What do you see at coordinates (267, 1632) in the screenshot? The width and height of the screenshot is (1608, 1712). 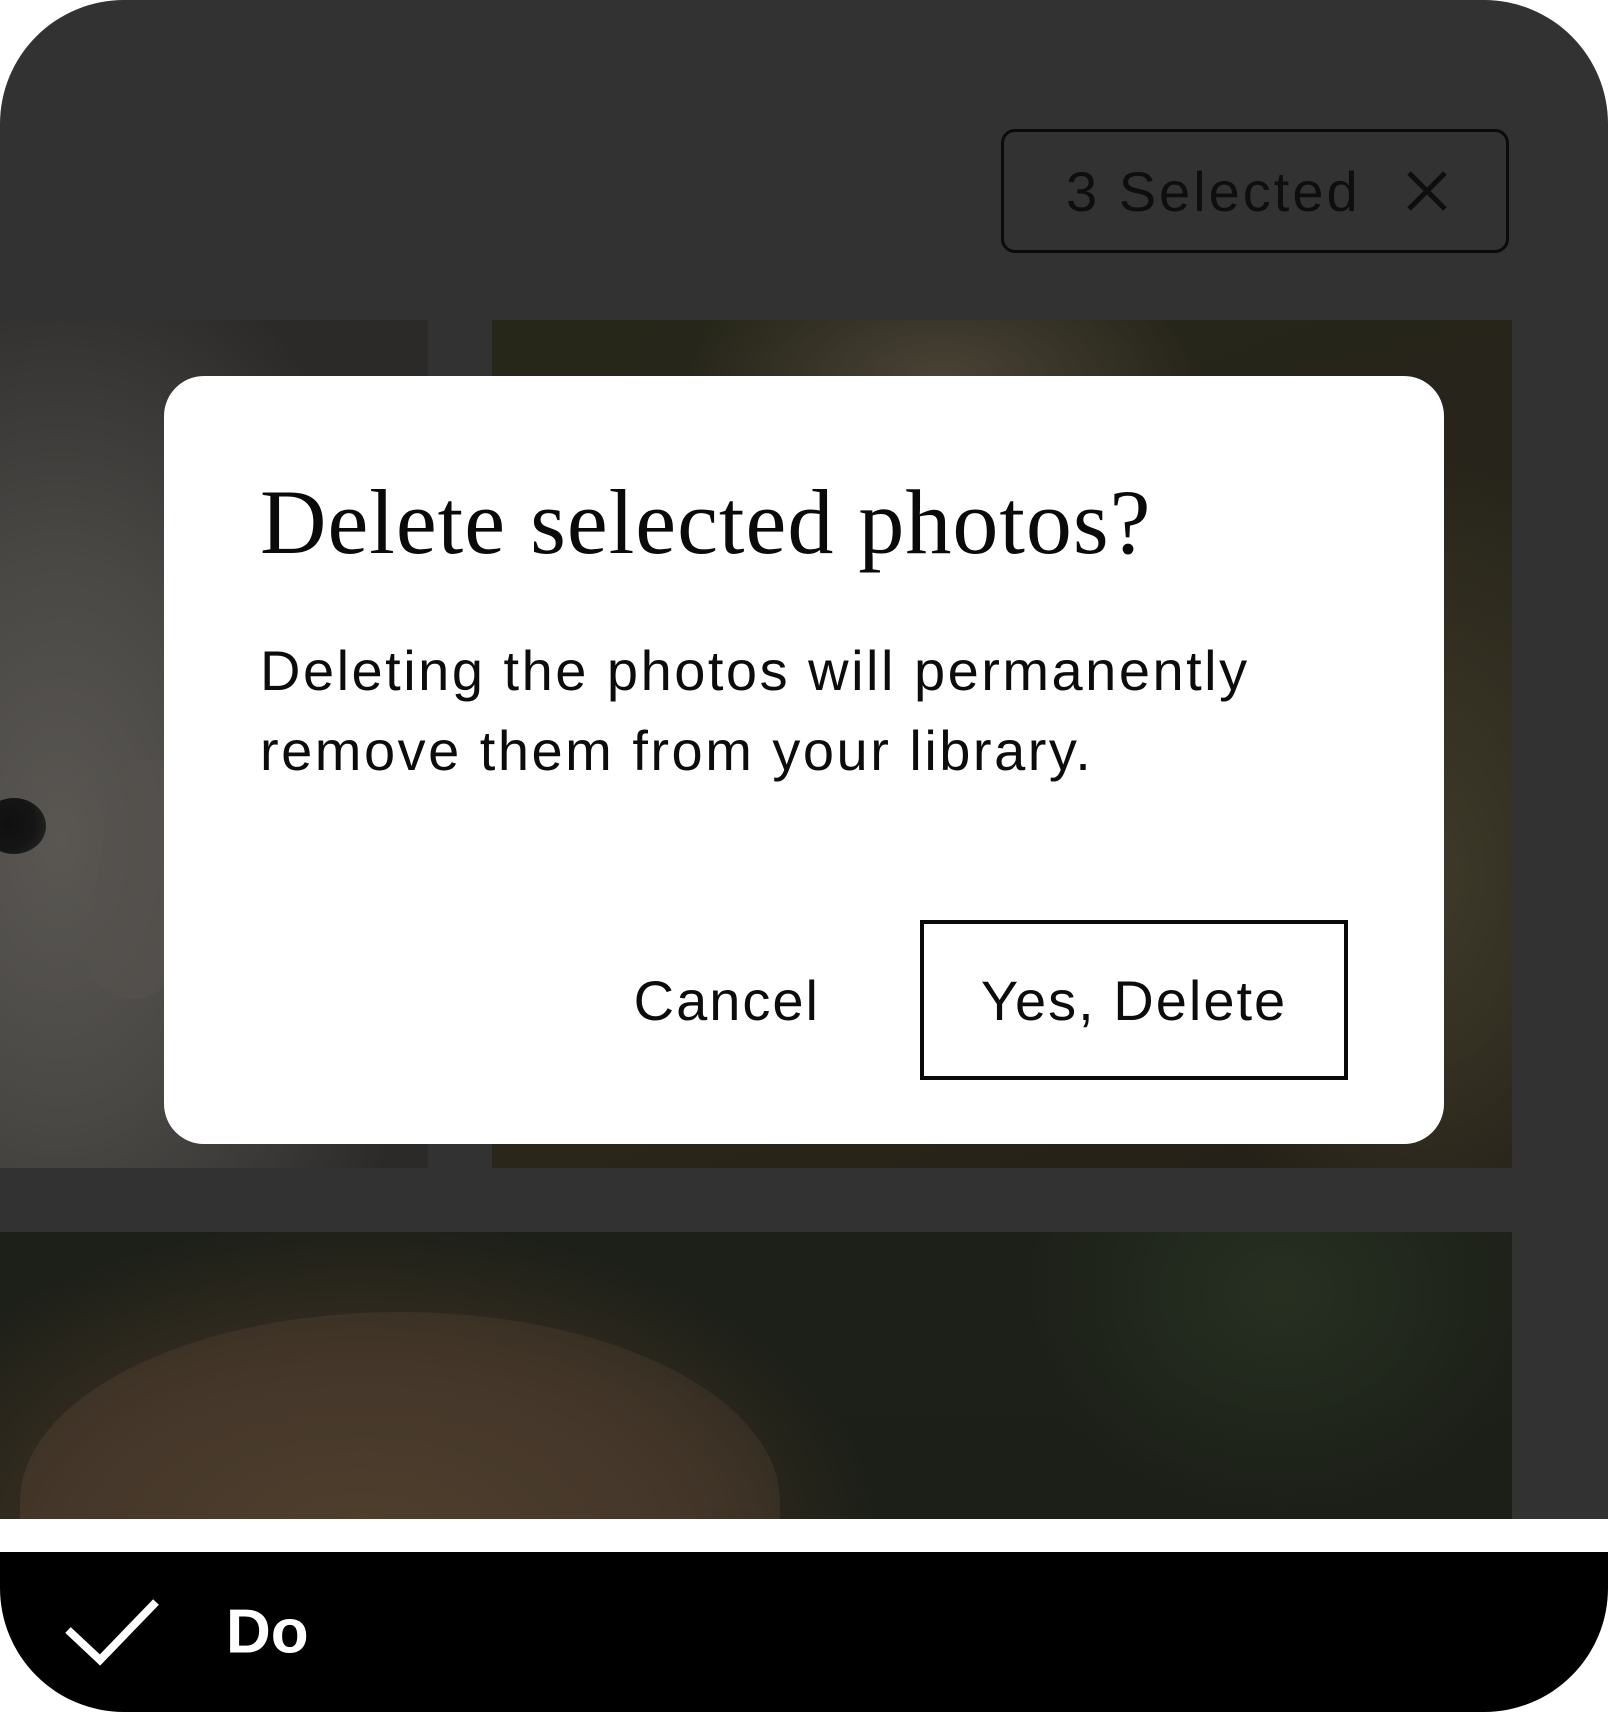 I see `caption-label: Do` at bounding box center [267, 1632].